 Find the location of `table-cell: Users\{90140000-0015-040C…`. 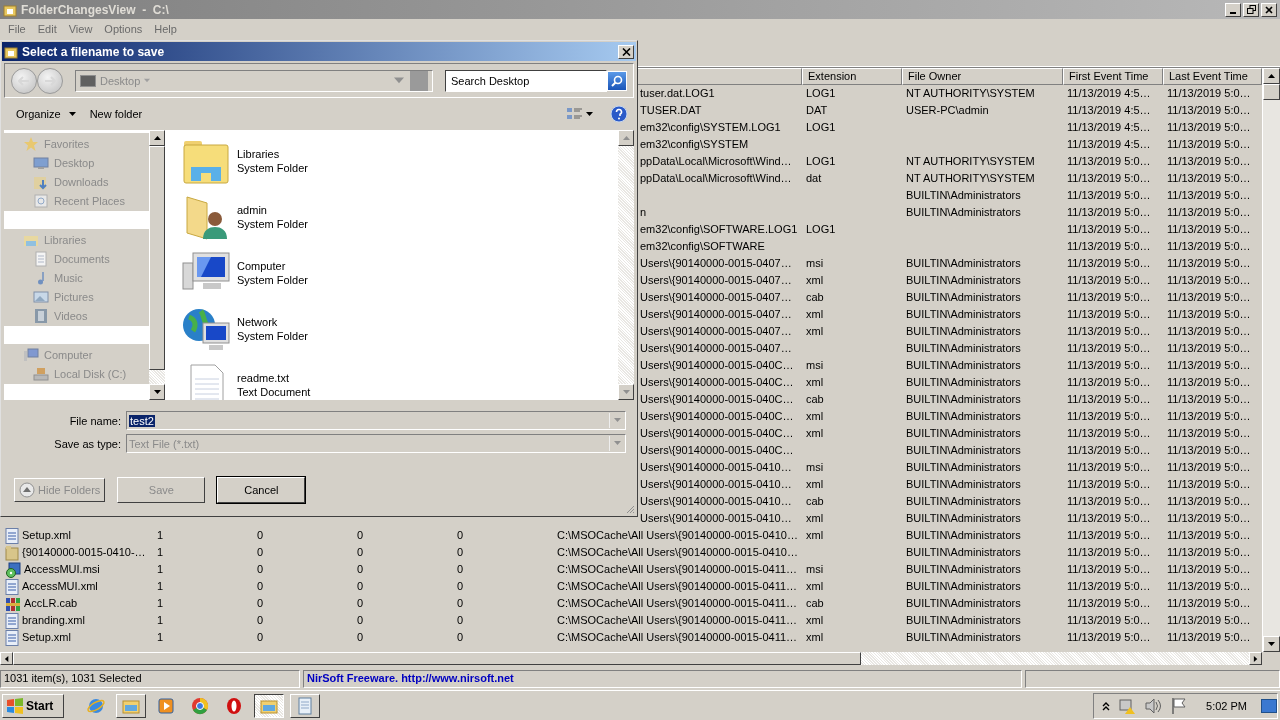

table-cell: Users\{90140000-0015-040C… is located at coordinates (717, 382).